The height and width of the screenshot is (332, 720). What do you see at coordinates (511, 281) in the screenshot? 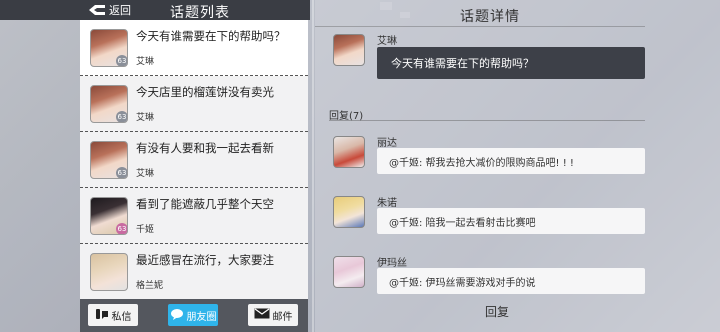
I see `reply-content: @千姬: 伊玛丝需要游戏对手的说` at bounding box center [511, 281].